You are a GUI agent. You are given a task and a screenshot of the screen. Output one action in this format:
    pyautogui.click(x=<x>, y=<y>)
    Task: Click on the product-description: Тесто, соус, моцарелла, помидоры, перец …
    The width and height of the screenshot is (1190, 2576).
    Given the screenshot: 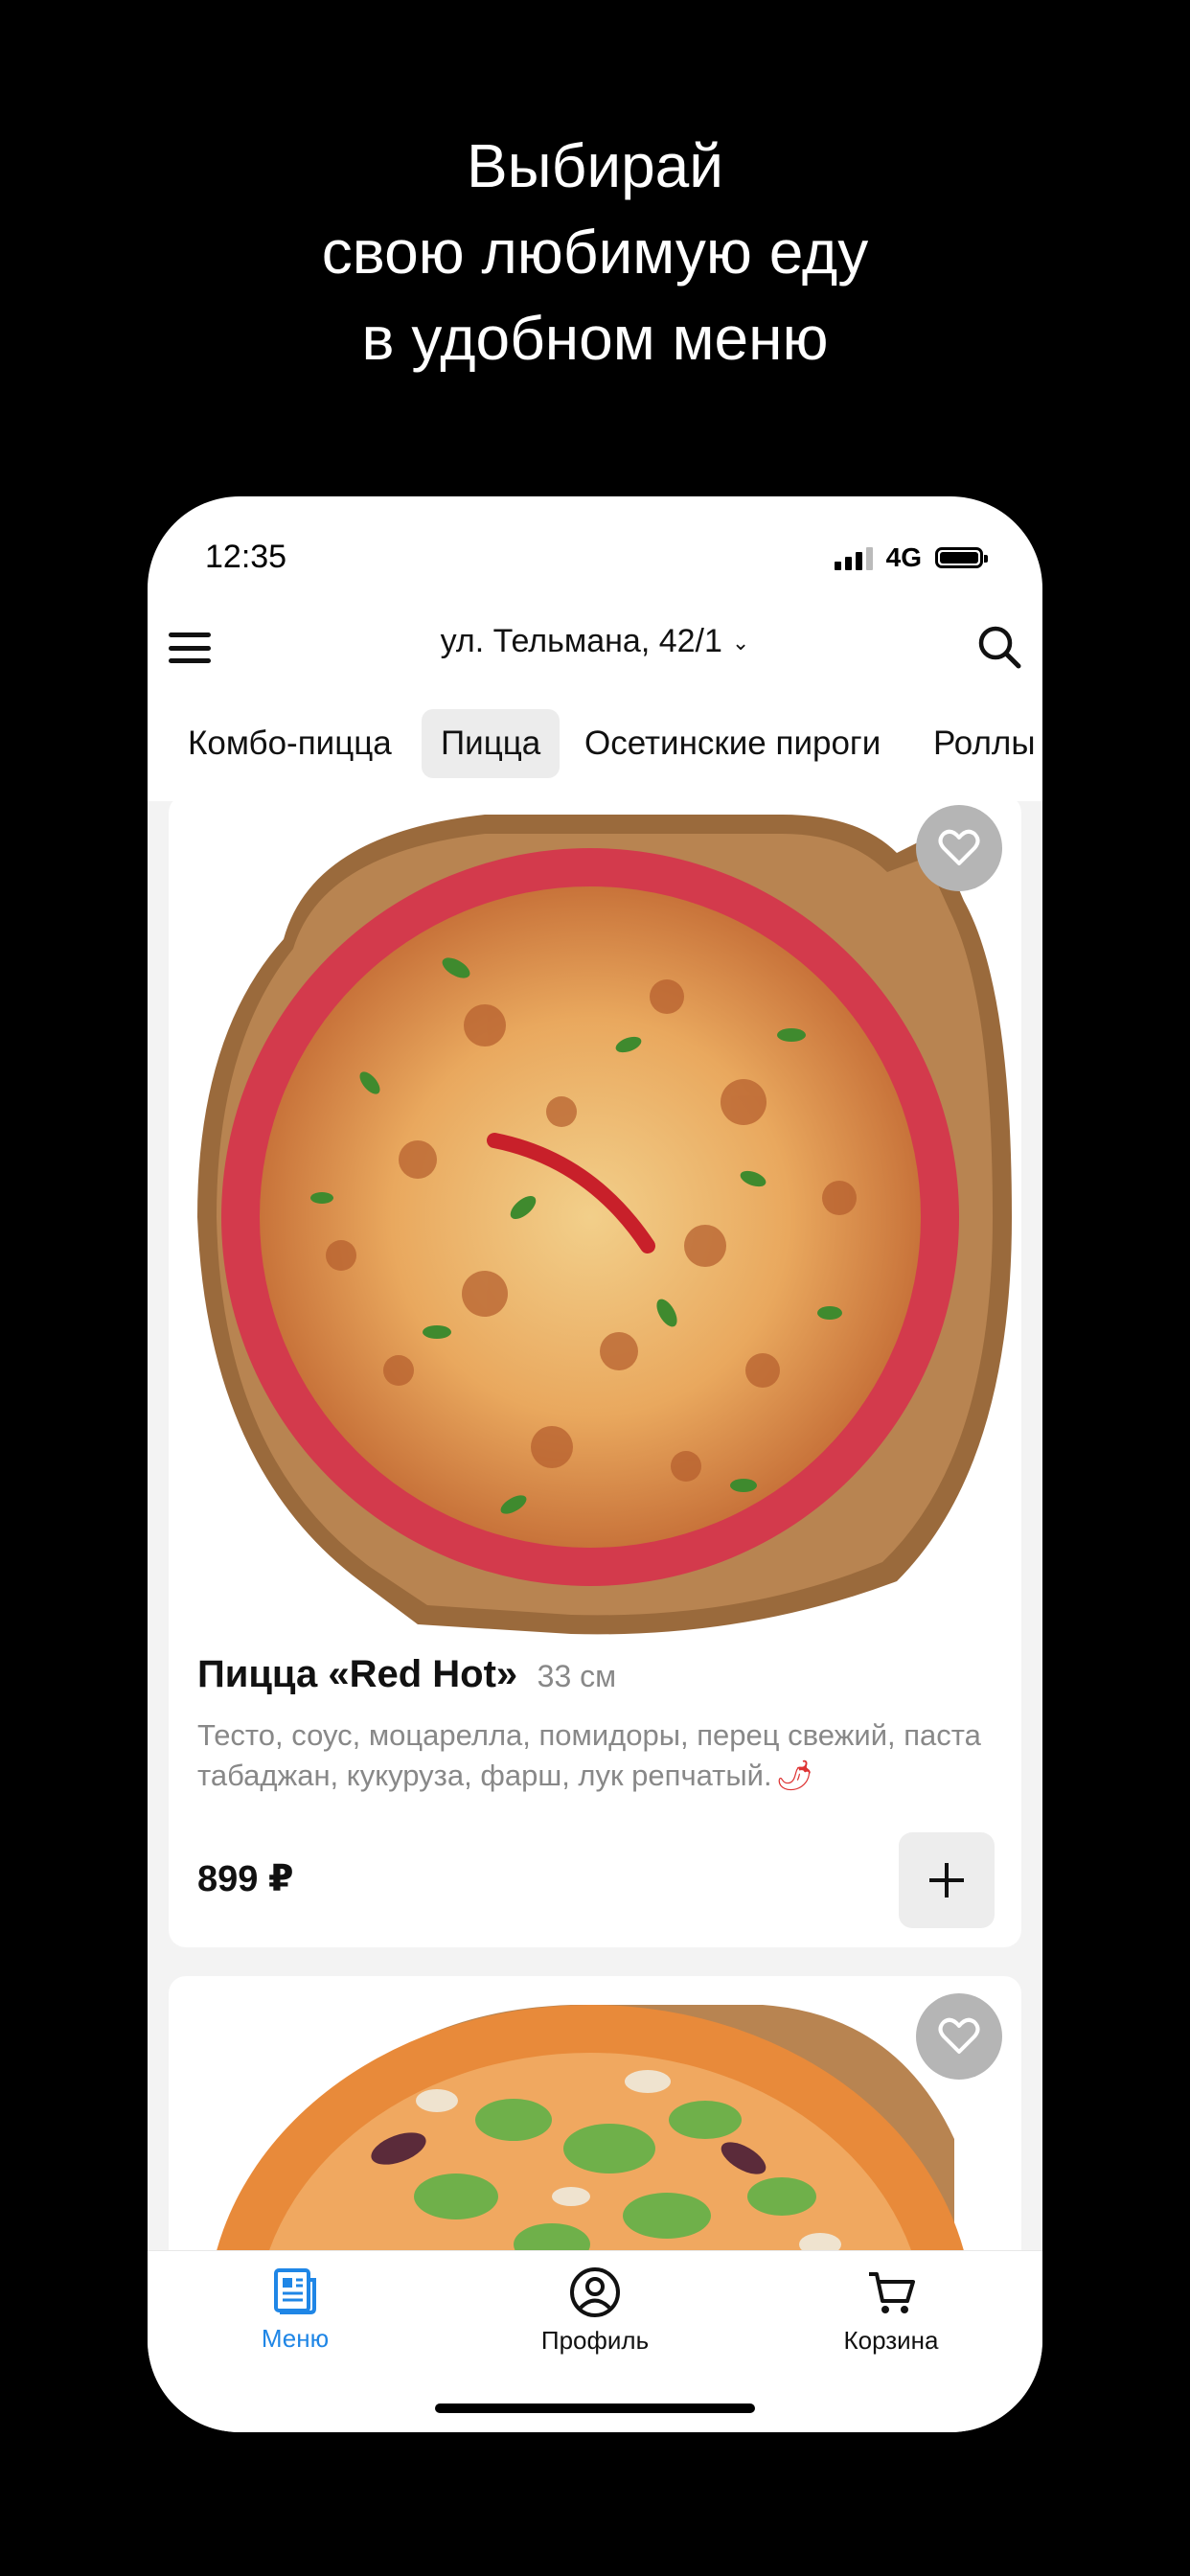 What is the action you would take?
    pyautogui.click(x=589, y=1755)
    